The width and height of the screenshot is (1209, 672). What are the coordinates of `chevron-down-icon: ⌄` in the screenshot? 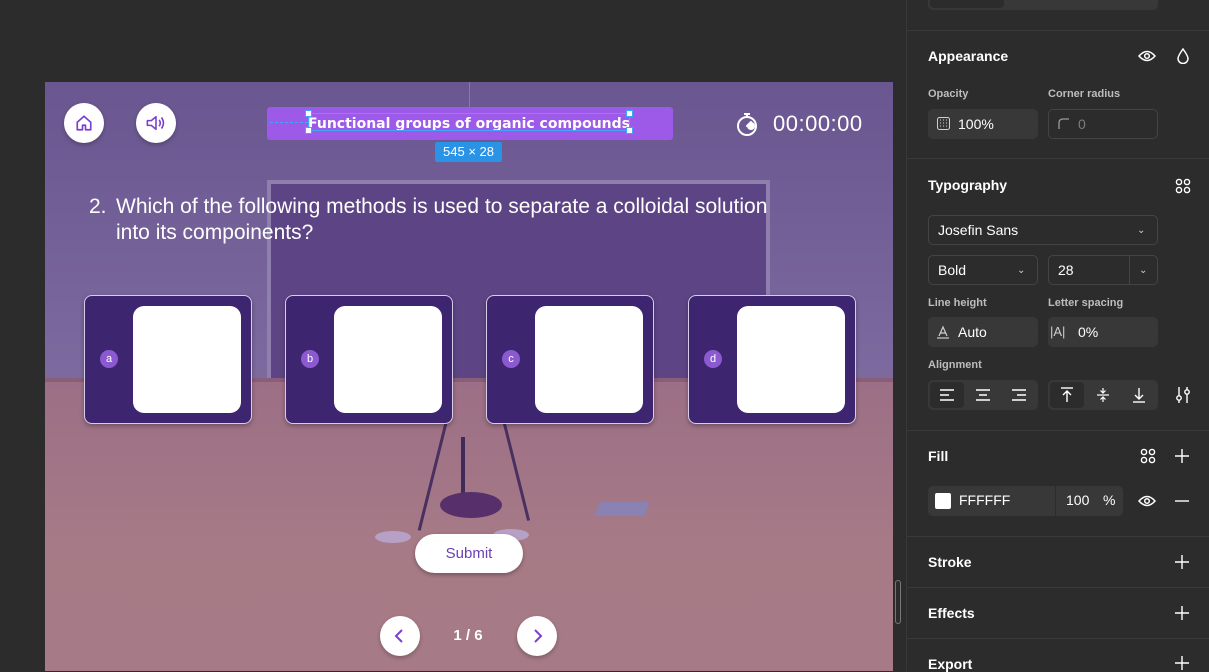 It's located at (1143, 271).